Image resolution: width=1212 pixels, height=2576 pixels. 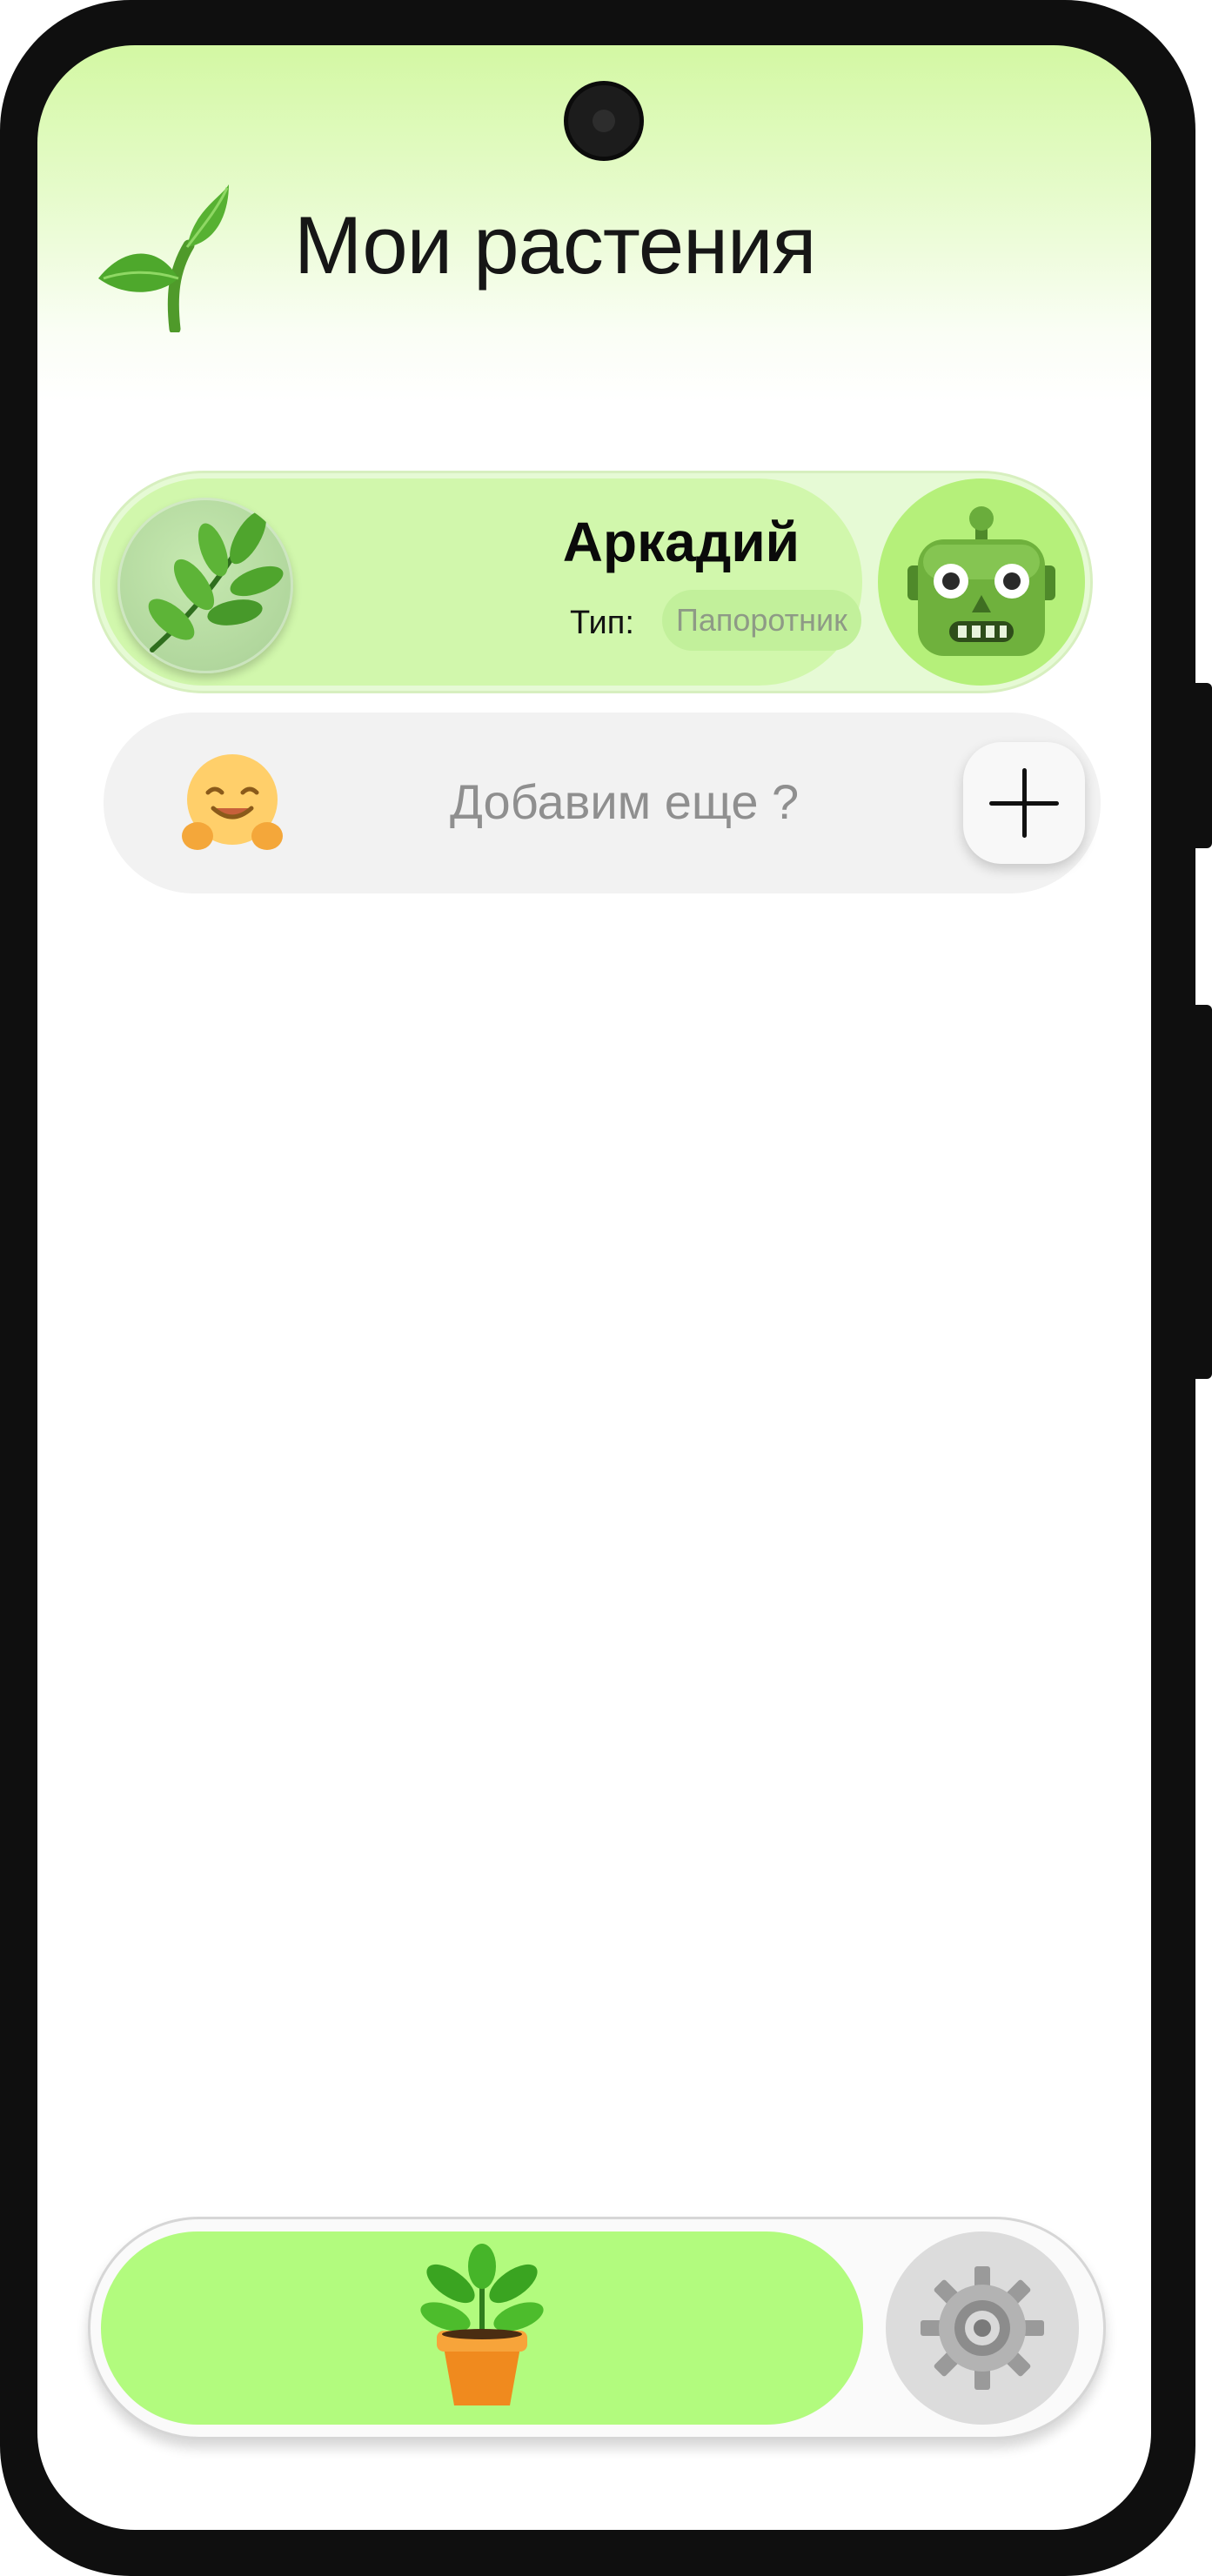 I want to click on gear-icon, so click(x=983, y=2328).